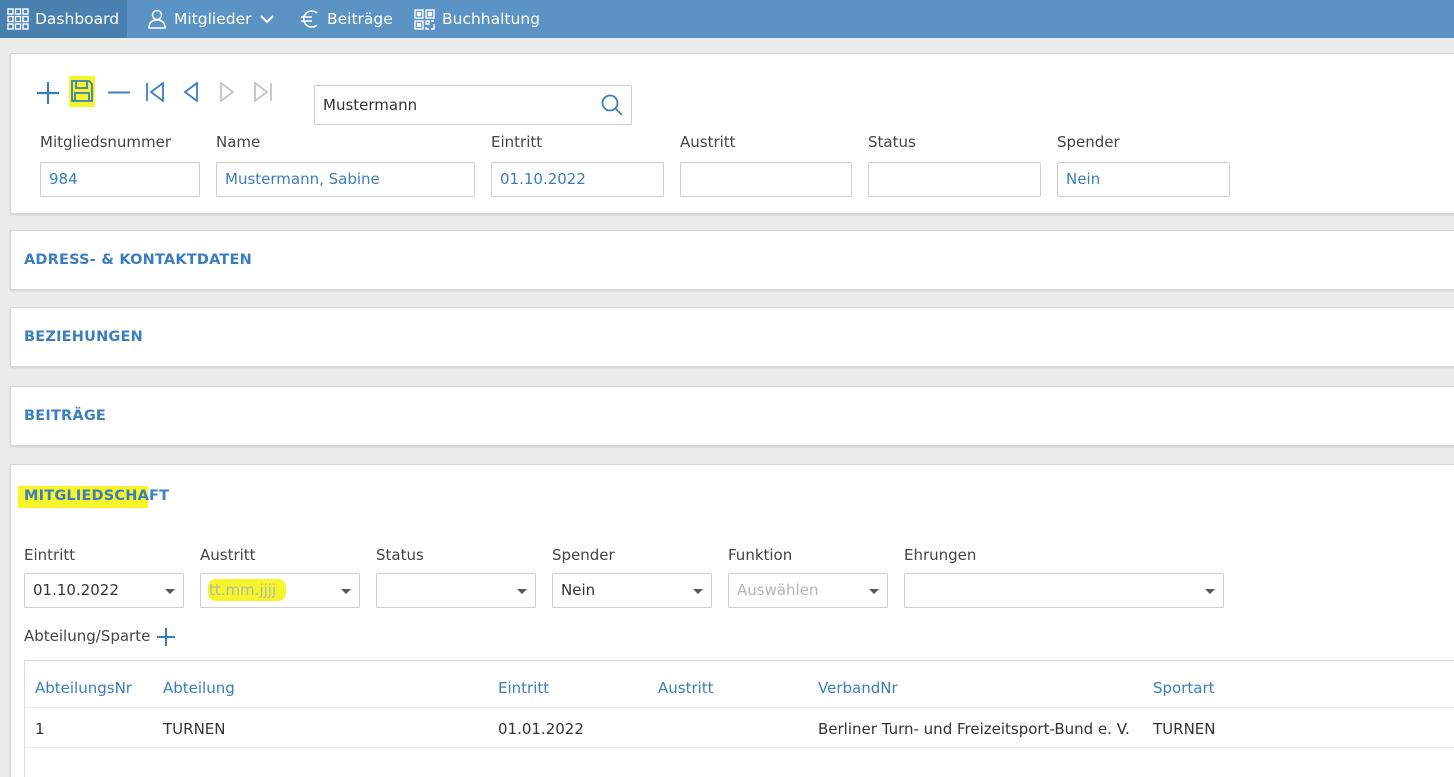 Image resolution: width=1454 pixels, height=777 pixels. What do you see at coordinates (191, 92) in the screenshot?
I see `previous-record-icon` at bounding box center [191, 92].